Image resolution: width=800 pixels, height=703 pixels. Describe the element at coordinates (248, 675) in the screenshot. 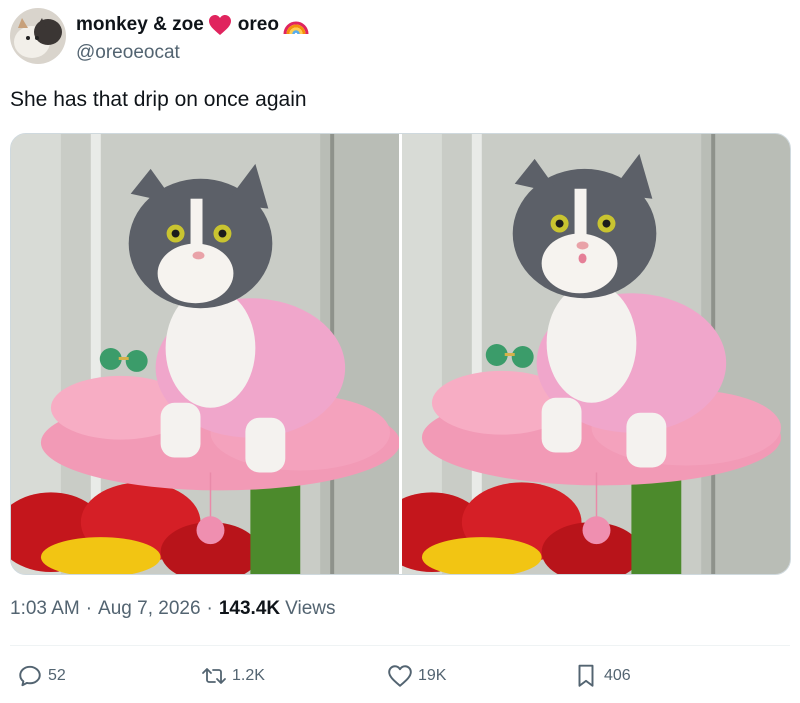

I see `repost-count: 1.2K` at that location.